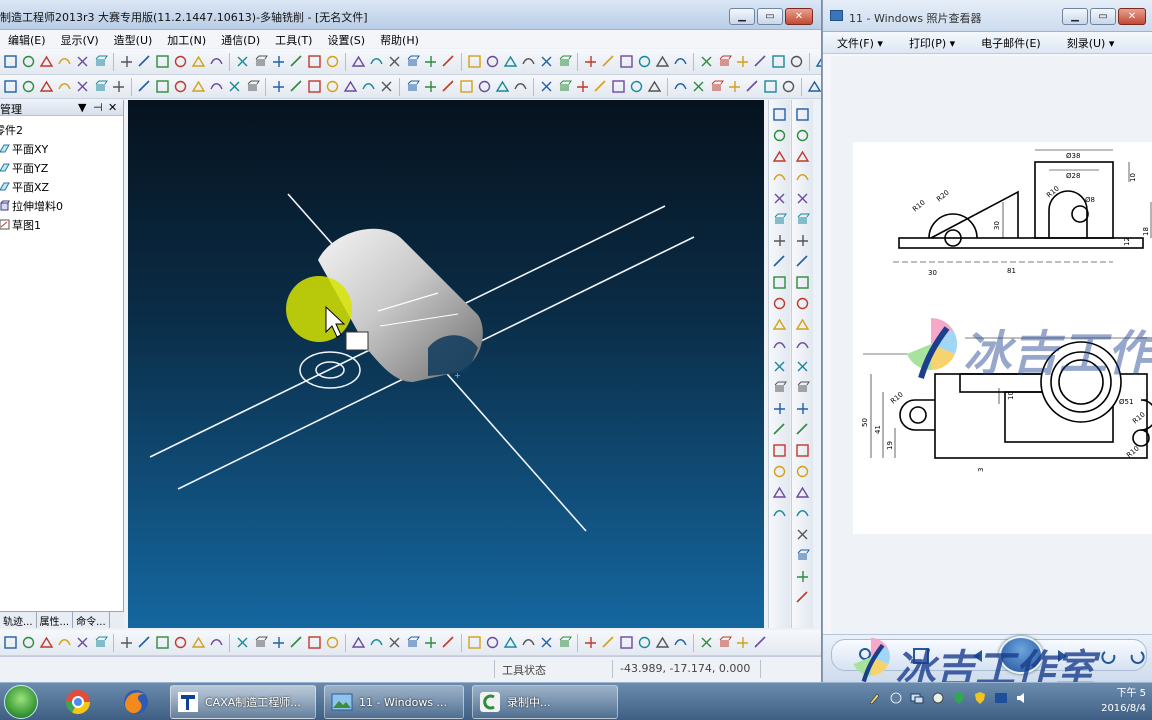 The image size is (1152, 720). What do you see at coordinates (780, 240) in the screenshot?
I see `measure-icon` at bounding box center [780, 240].